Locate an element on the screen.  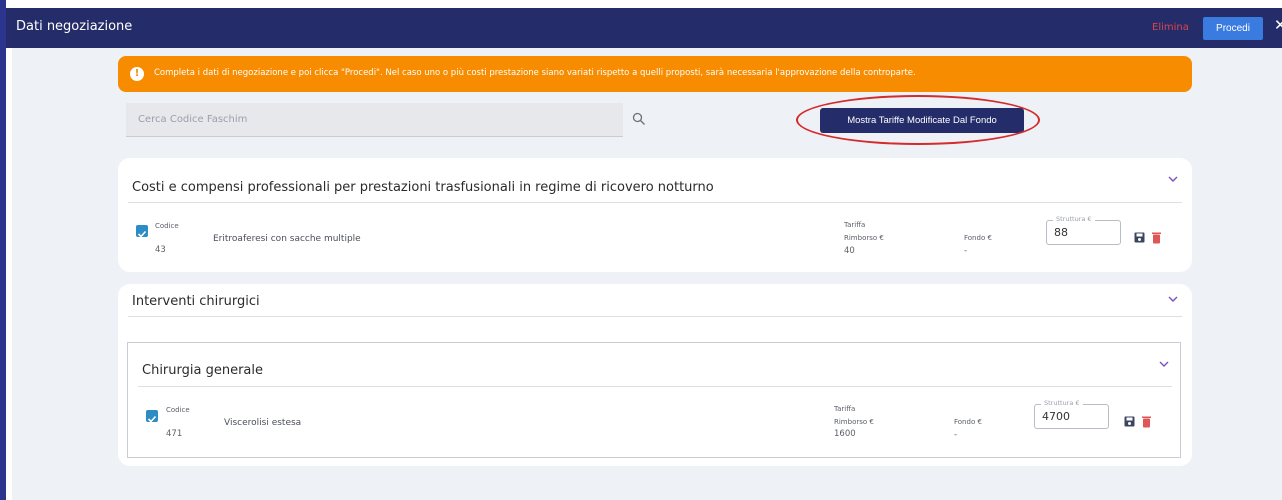
structure-price-value: 4700 is located at coordinates (1056, 416).